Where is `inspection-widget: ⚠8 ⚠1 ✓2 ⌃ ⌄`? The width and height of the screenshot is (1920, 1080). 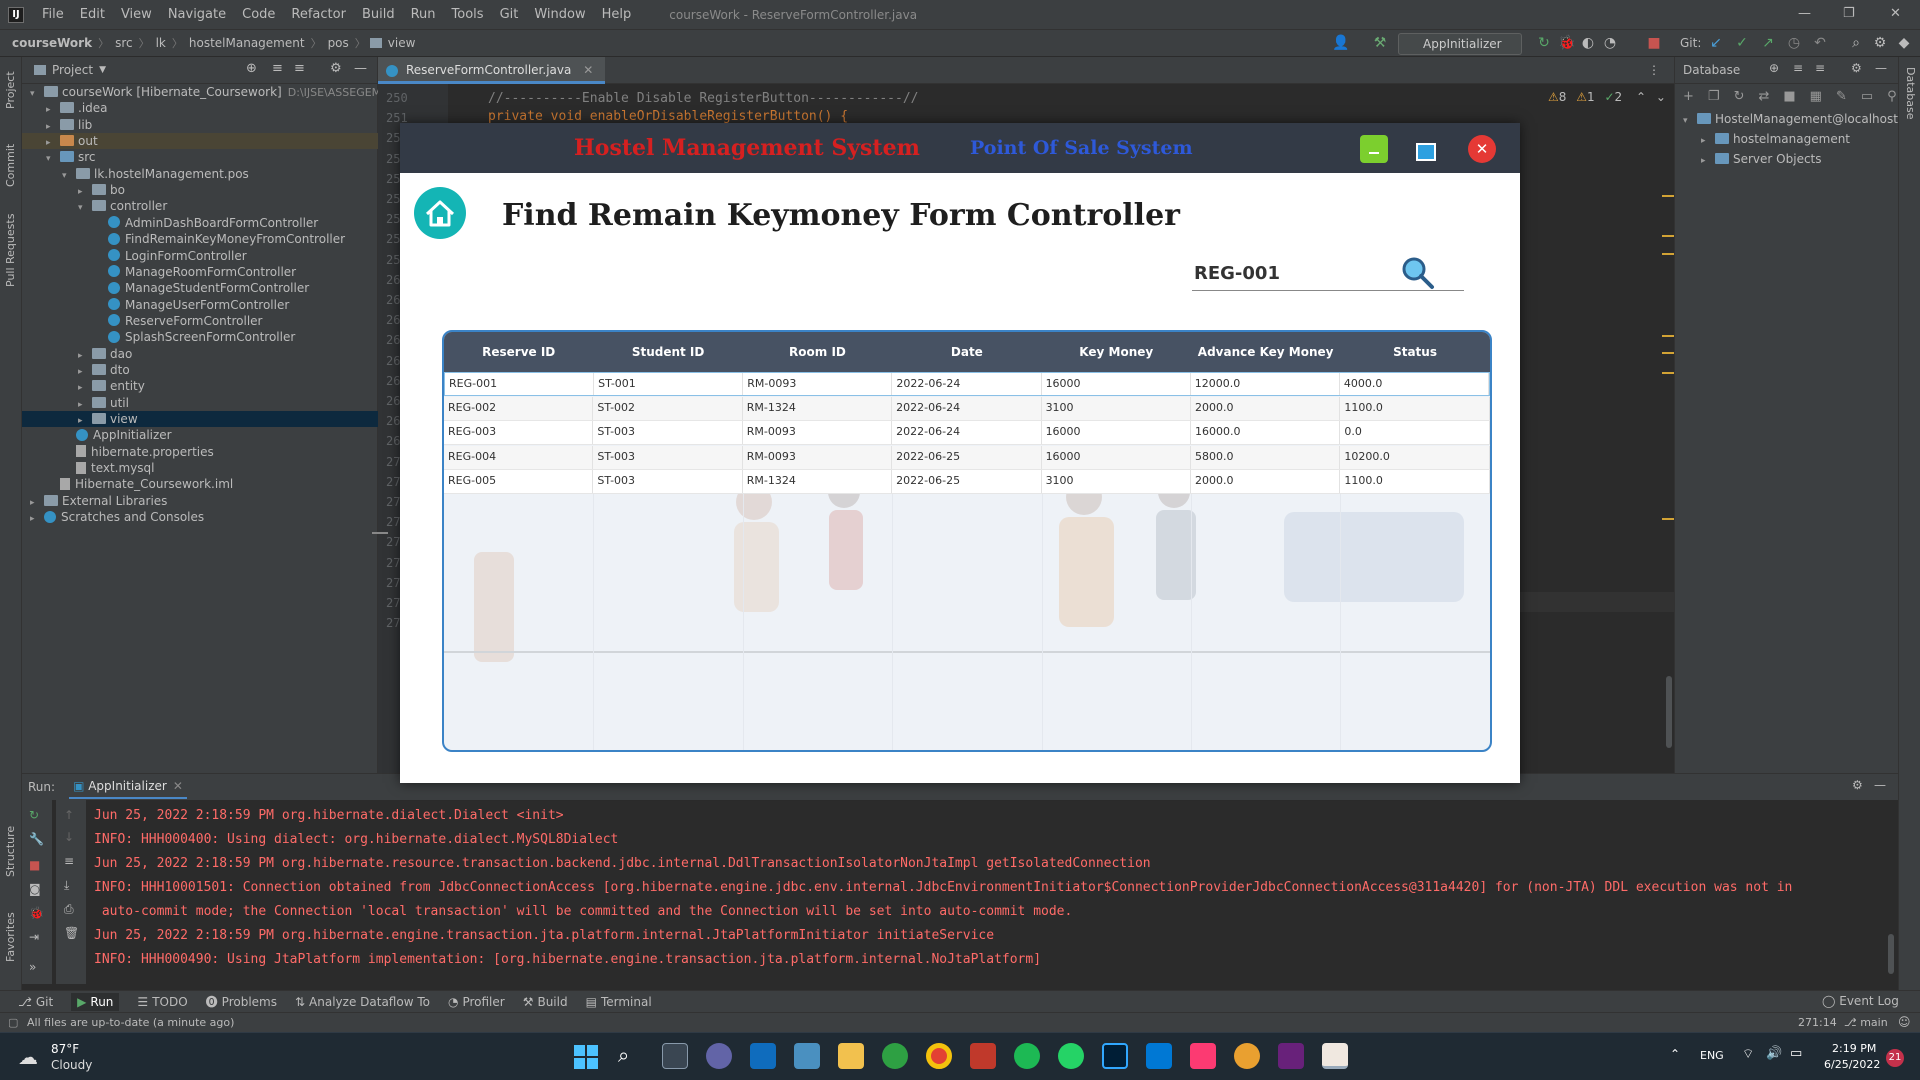
inspection-widget: ⚠8 ⚠1 ✓2 ⌃ ⌄ is located at coordinates (1607, 97).